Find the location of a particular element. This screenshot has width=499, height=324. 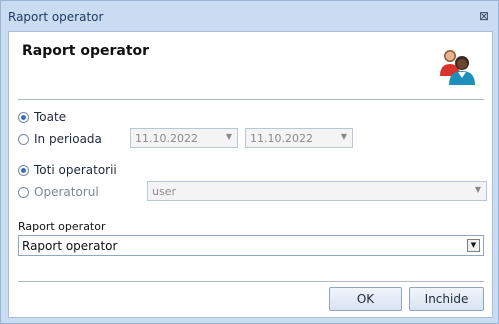

operator-select: user ▼ is located at coordinates (317, 191).